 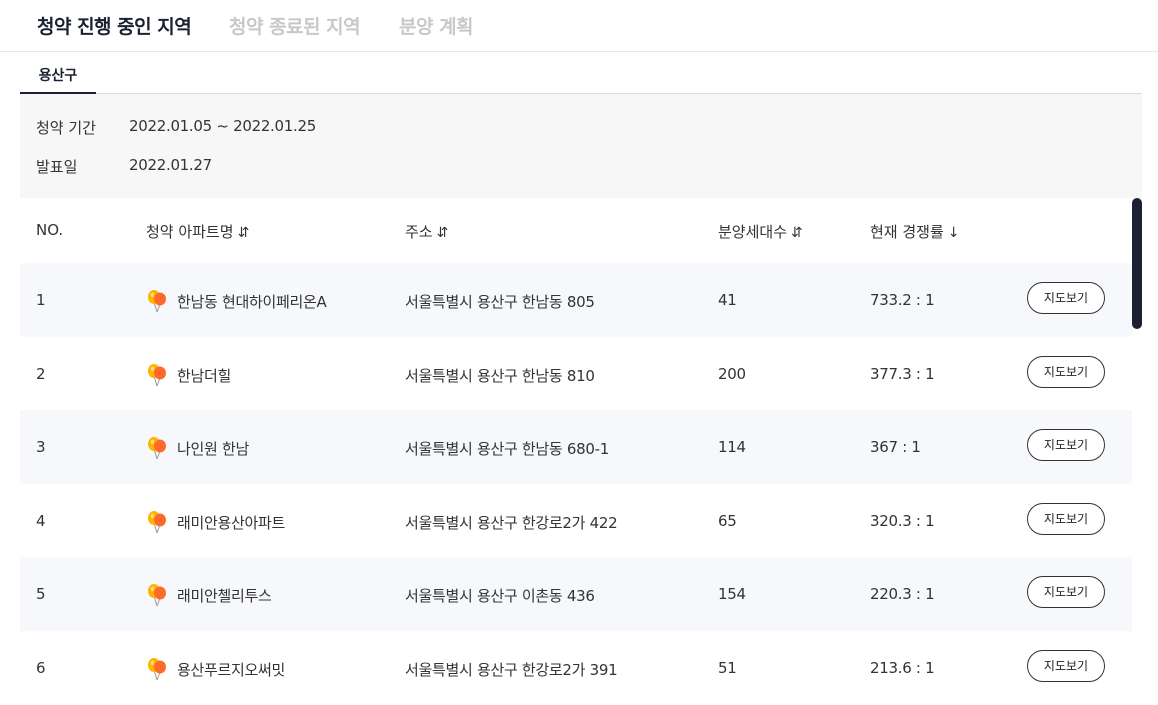 What do you see at coordinates (500, 596) in the screenshot?
I see `row-address: 서울특별시 용산구 이촌동 436` at bounding box center [500, 596].